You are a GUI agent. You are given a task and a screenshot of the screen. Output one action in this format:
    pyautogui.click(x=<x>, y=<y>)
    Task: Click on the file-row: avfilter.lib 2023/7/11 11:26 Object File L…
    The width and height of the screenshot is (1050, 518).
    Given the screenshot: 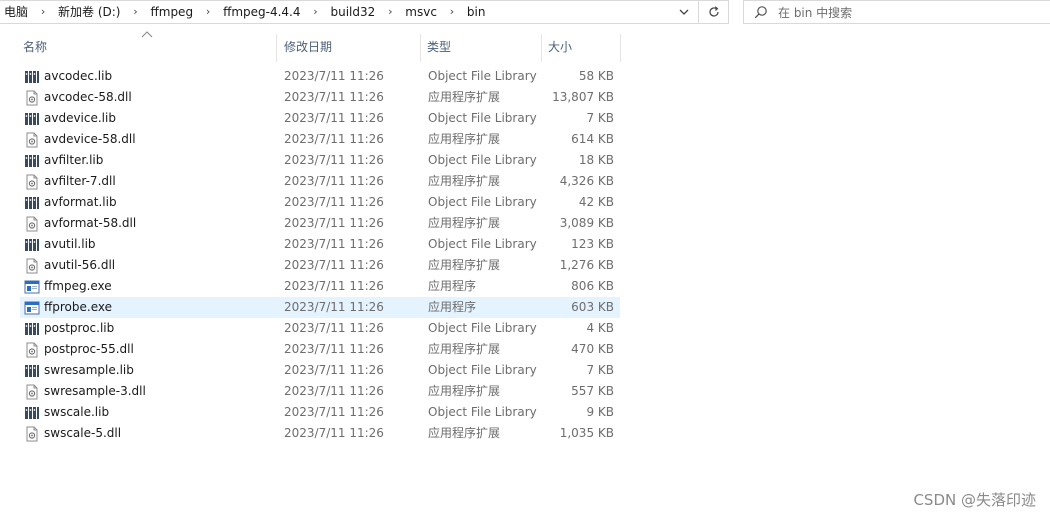 What is the action you would take?
    pyautogui.click(x=320, y=160)
    